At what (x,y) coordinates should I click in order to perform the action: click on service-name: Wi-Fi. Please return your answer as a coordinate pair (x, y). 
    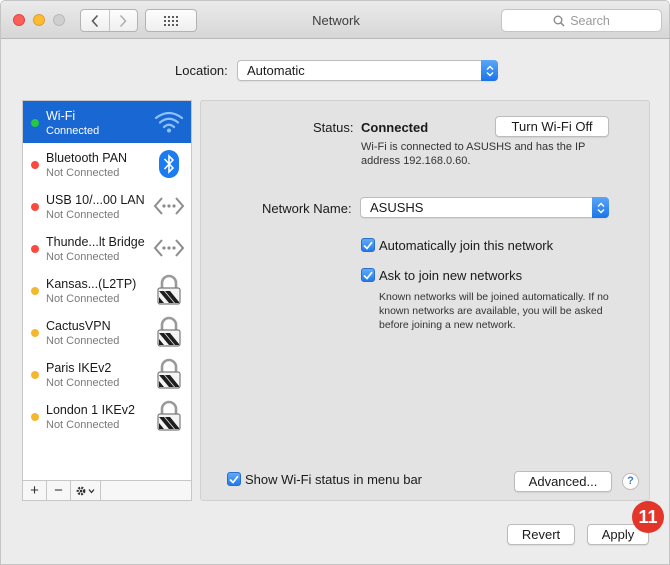
    Looking at the image, I should click on (61, 116).